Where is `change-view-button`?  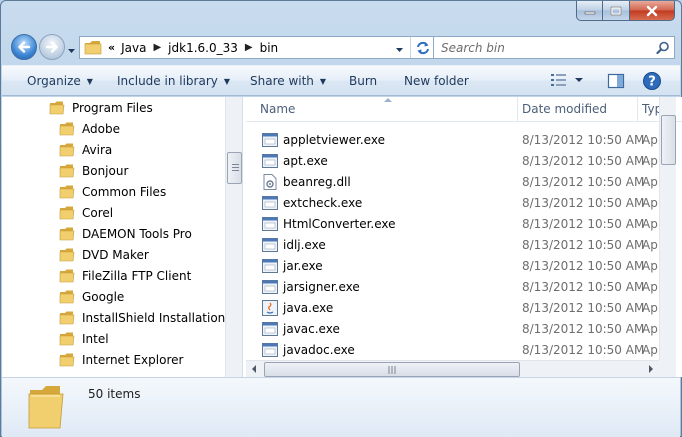 change-view-button is located at coordinates (567, 80).